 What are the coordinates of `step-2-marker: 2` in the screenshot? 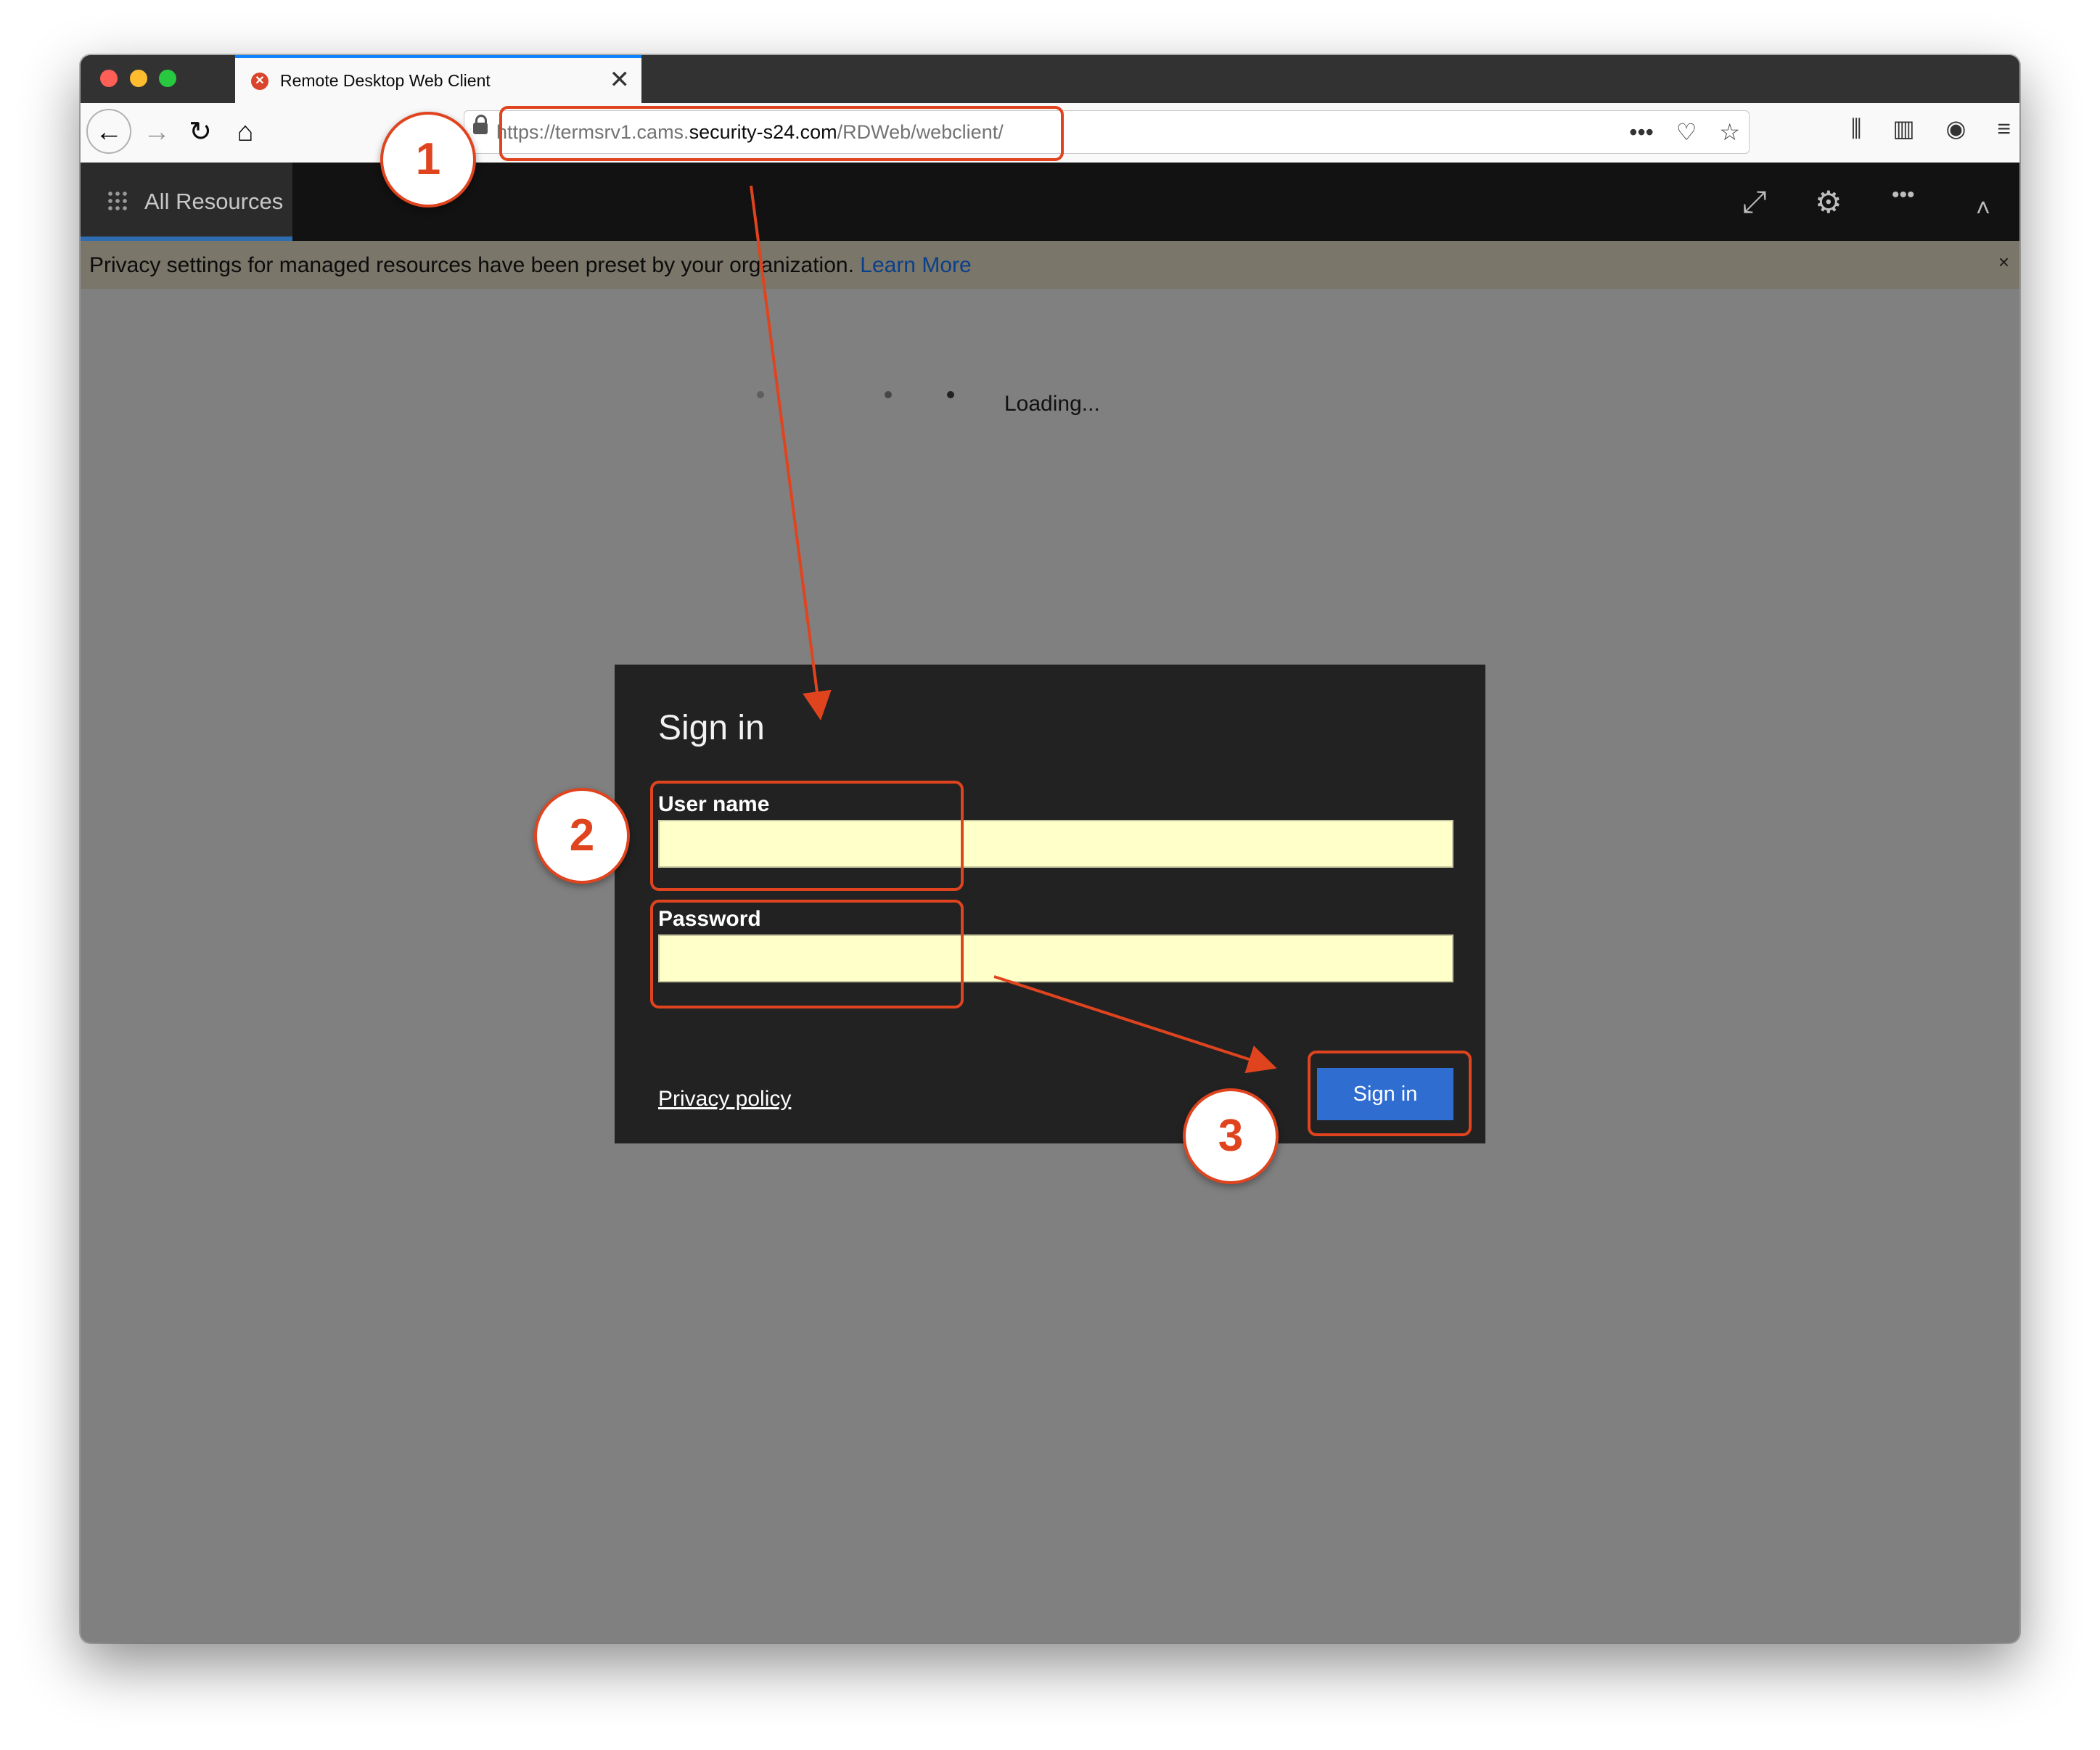 It's located at (582, 836).